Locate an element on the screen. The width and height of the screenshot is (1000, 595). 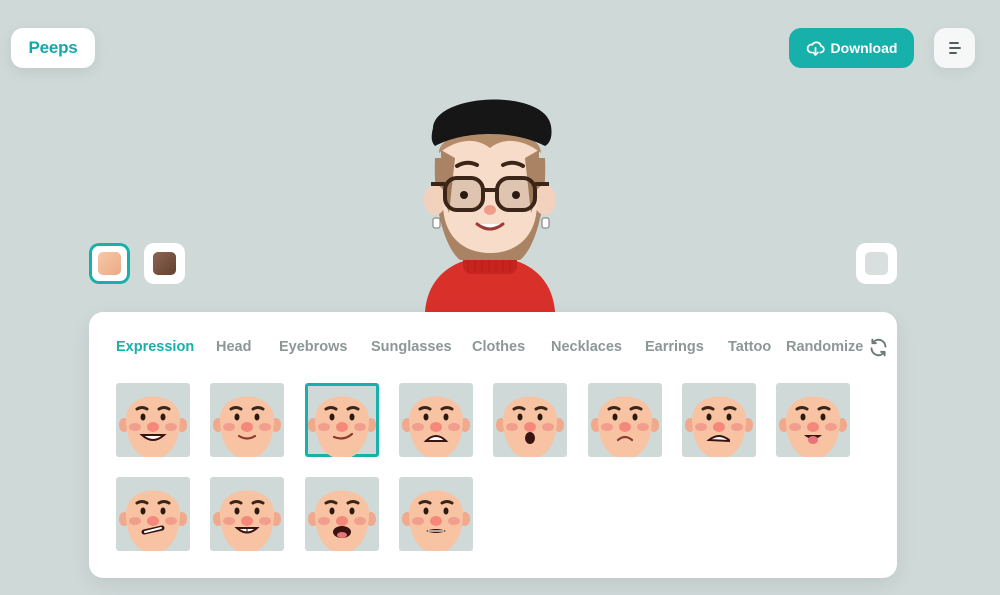
expression-thumb-crooked-grin is located at coordinates (153, 514).